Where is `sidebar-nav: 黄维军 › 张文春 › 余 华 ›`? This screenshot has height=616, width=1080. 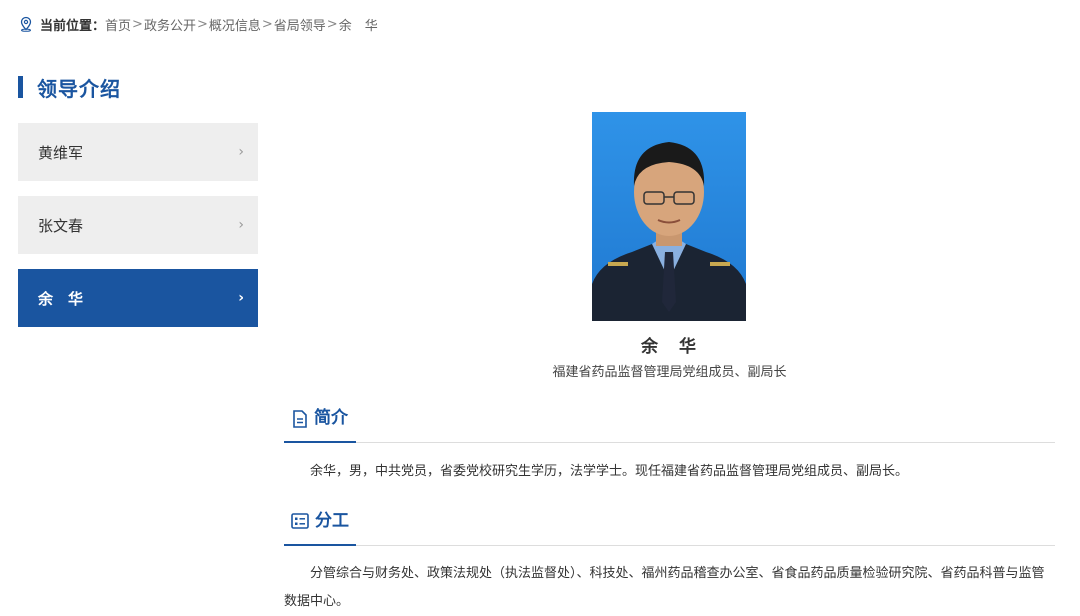
sidebar-nav: 黄维军 › 张文春 › 余 华 › is located at coordinates (138, 232).